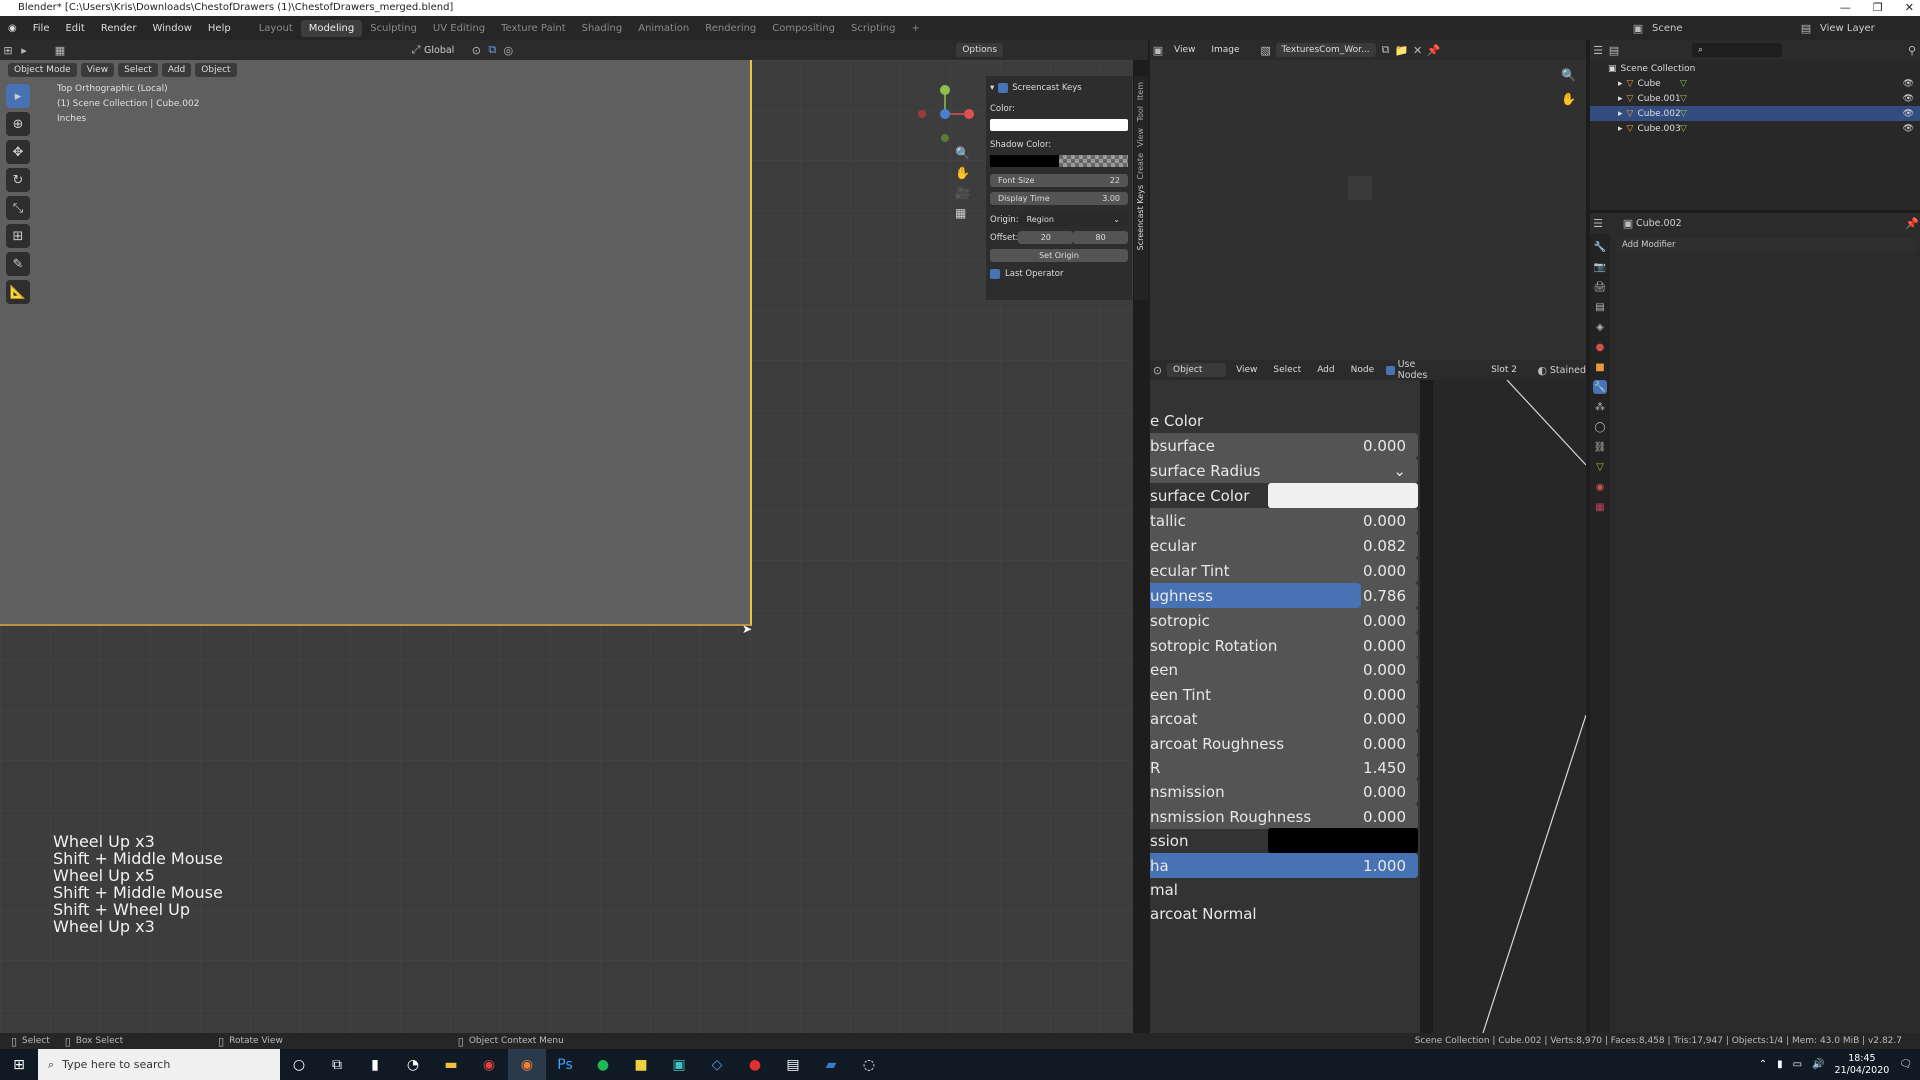  Describe the element at coordinates (730, 28) in the screenshot. I see `tab-rendering: Rendering` at that location.